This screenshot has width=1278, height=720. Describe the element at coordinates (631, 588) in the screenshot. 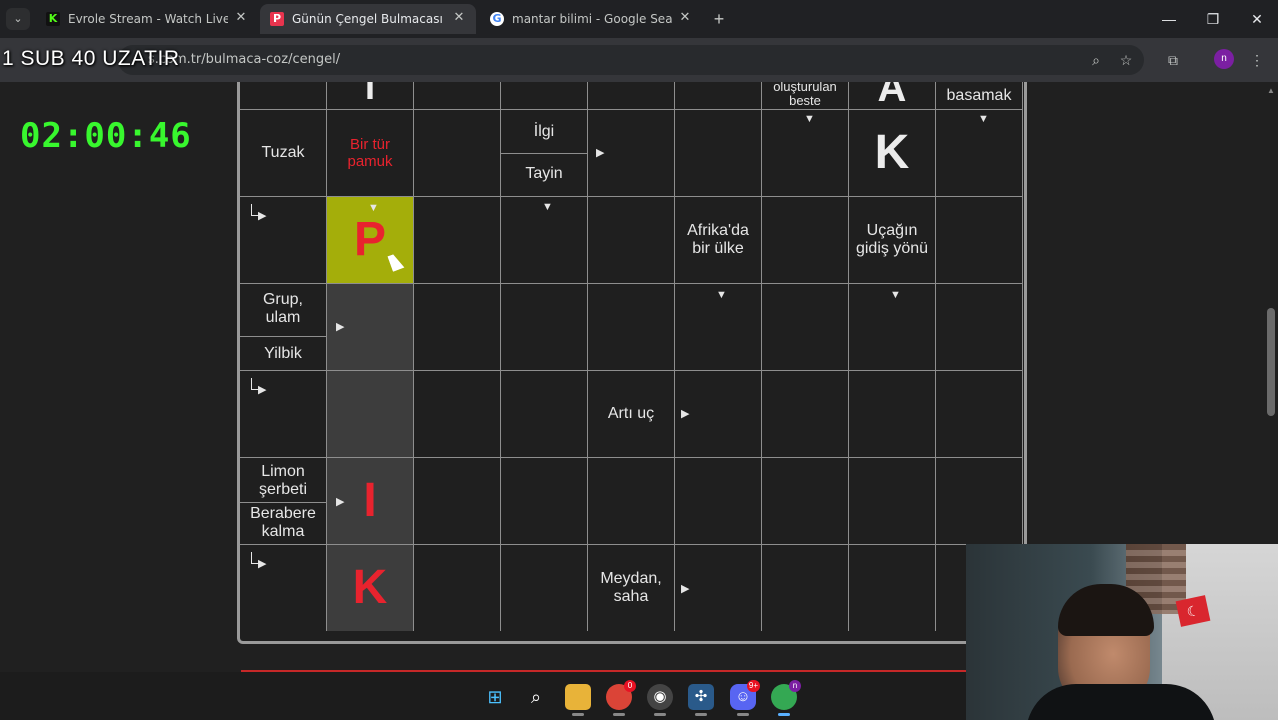

I see `clue-cell-meydan: Meydan, saha` at that location.